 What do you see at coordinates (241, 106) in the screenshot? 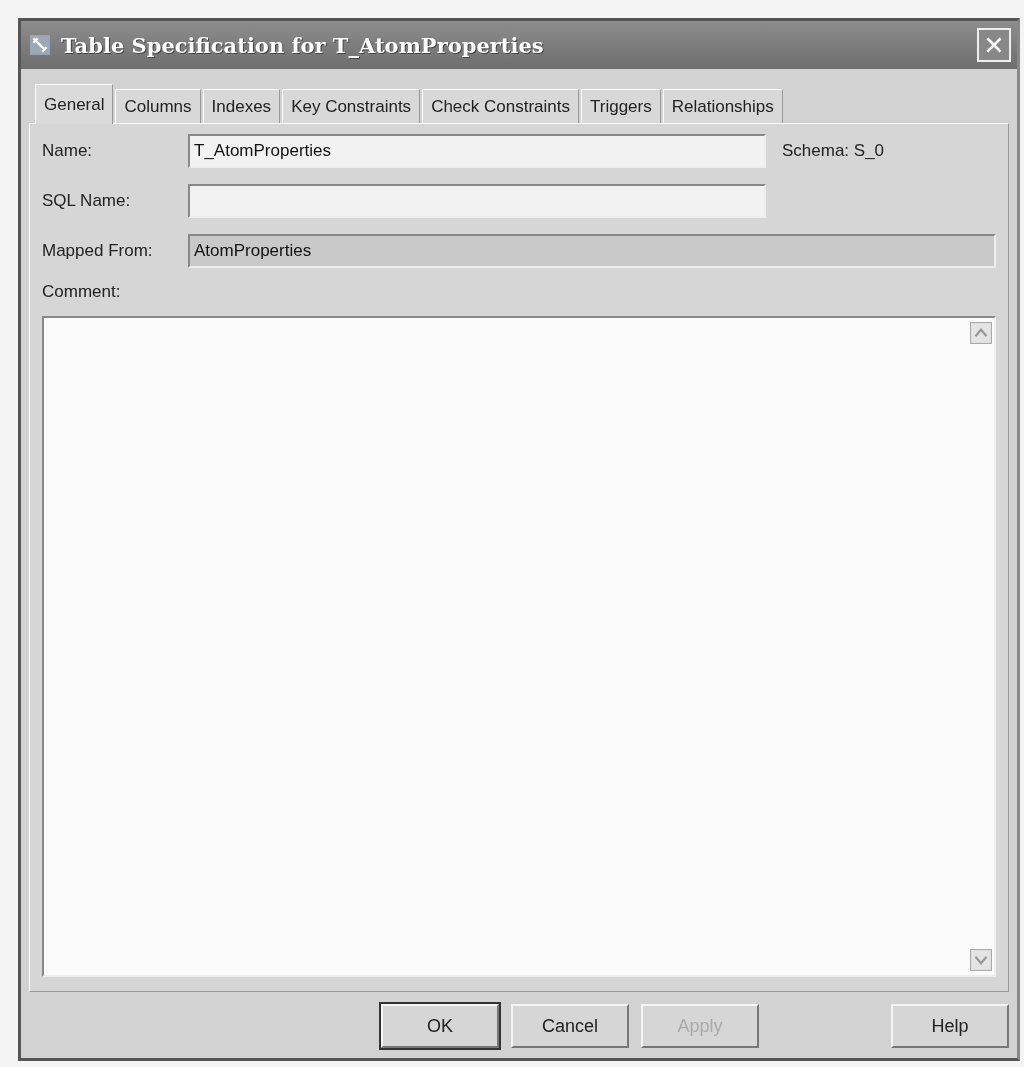
I see `tab: Indexes` at bounding box center [241, 106].